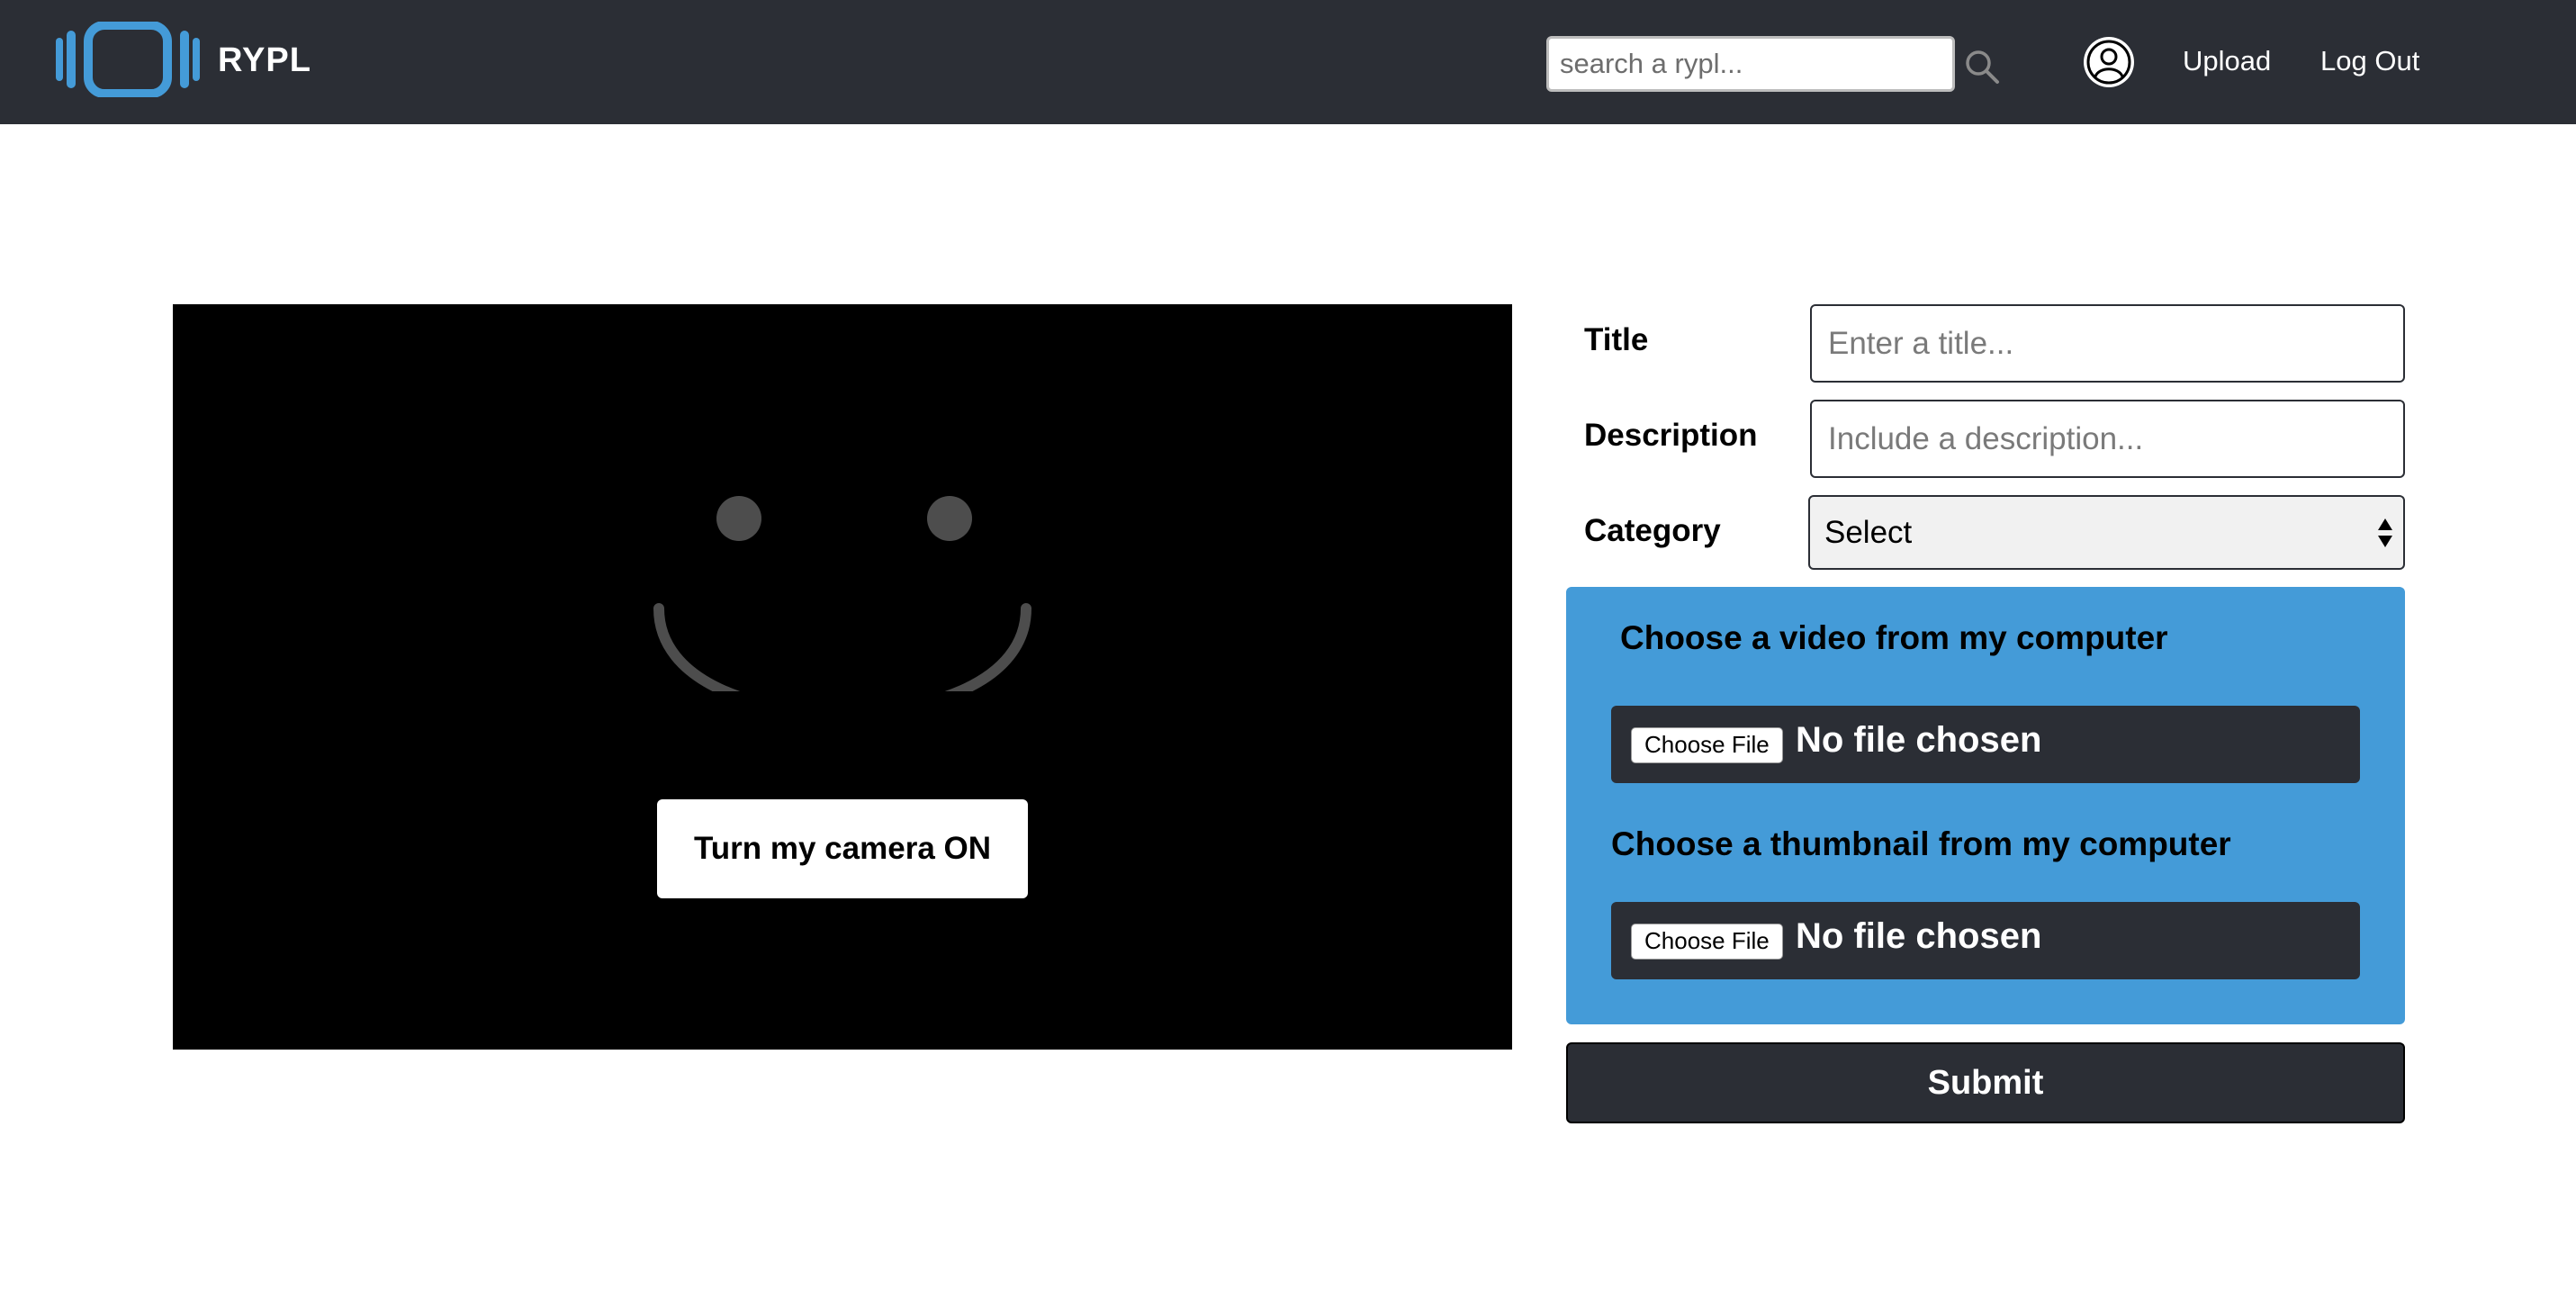 The image size is (2576, 1289). What do you see at coordinates (1288, 62) in the screenshot?
I see `top-navbar: RYPL Upload Log Out` at bounding box center [1288, 62].